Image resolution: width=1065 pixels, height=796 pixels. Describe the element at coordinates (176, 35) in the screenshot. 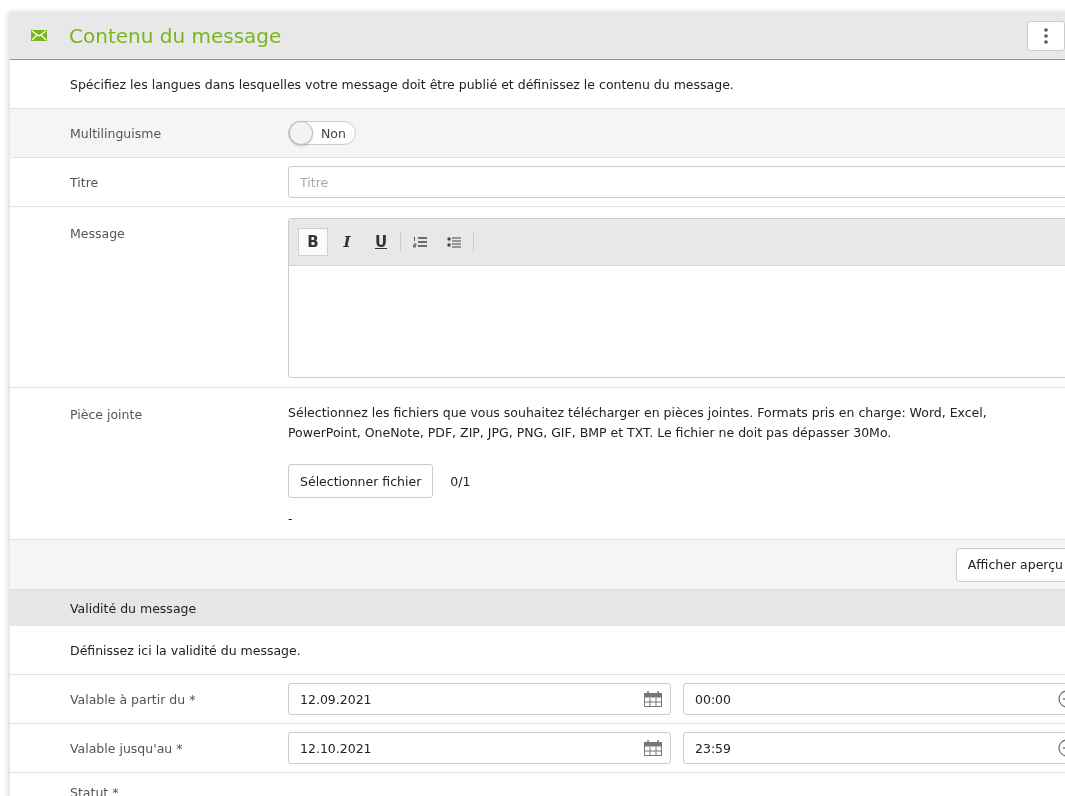

I see `panel-title: Contenu du message` at that location.